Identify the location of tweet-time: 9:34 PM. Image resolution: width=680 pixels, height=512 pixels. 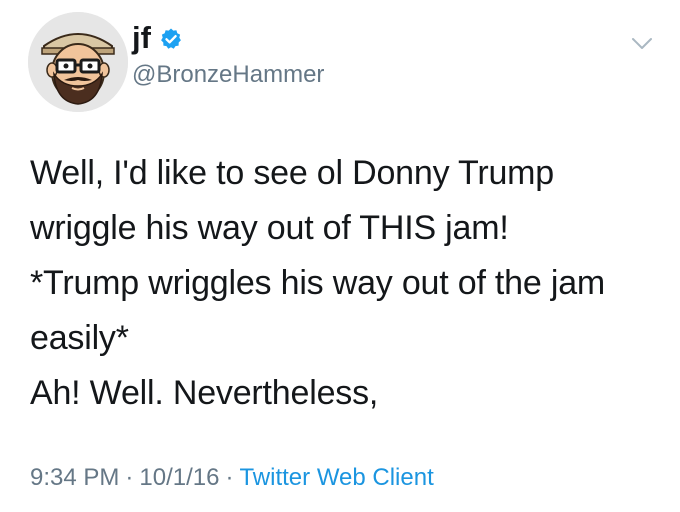
(74, 477).